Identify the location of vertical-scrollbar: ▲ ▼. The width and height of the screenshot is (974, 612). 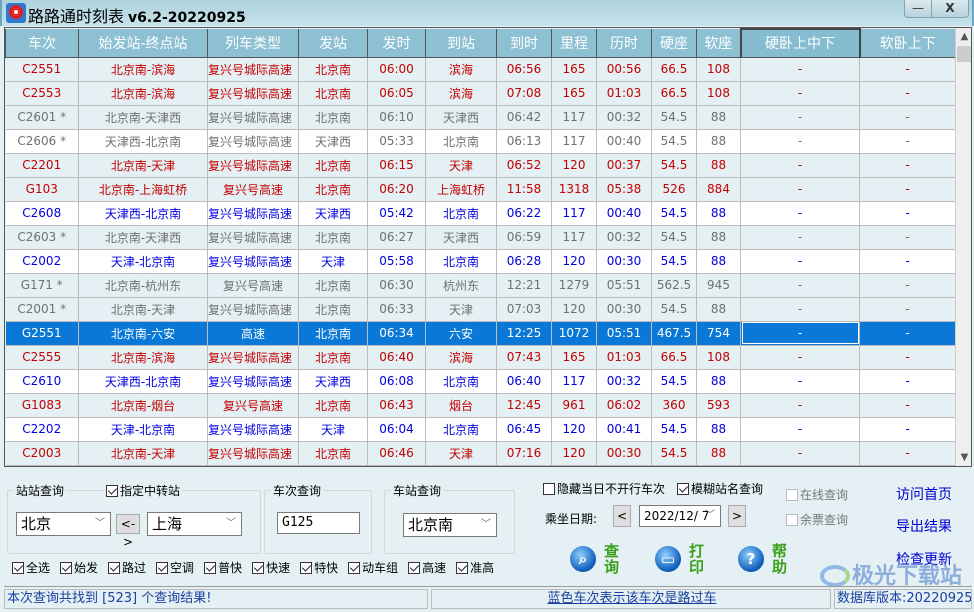
(963, 247).